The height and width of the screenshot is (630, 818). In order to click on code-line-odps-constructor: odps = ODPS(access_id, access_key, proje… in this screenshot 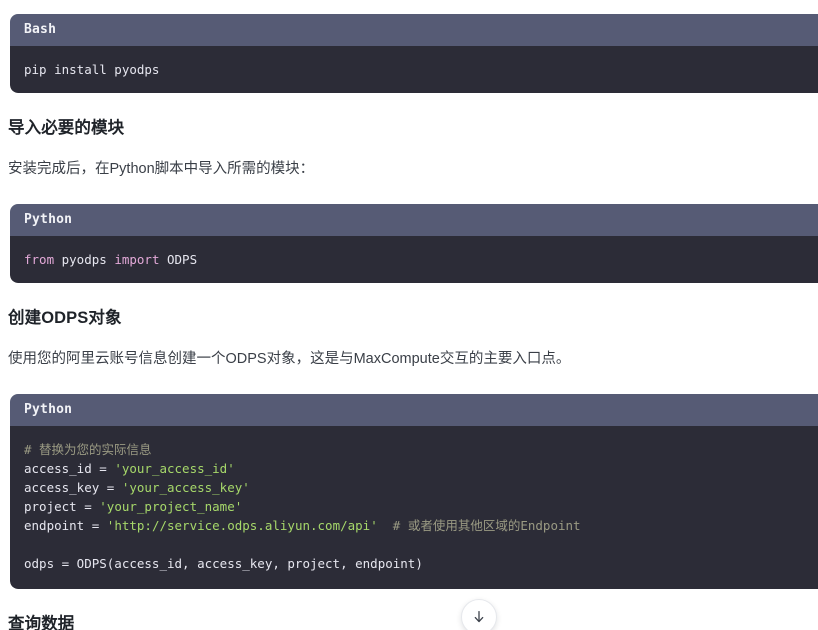, I will do `click(223, 563)`.